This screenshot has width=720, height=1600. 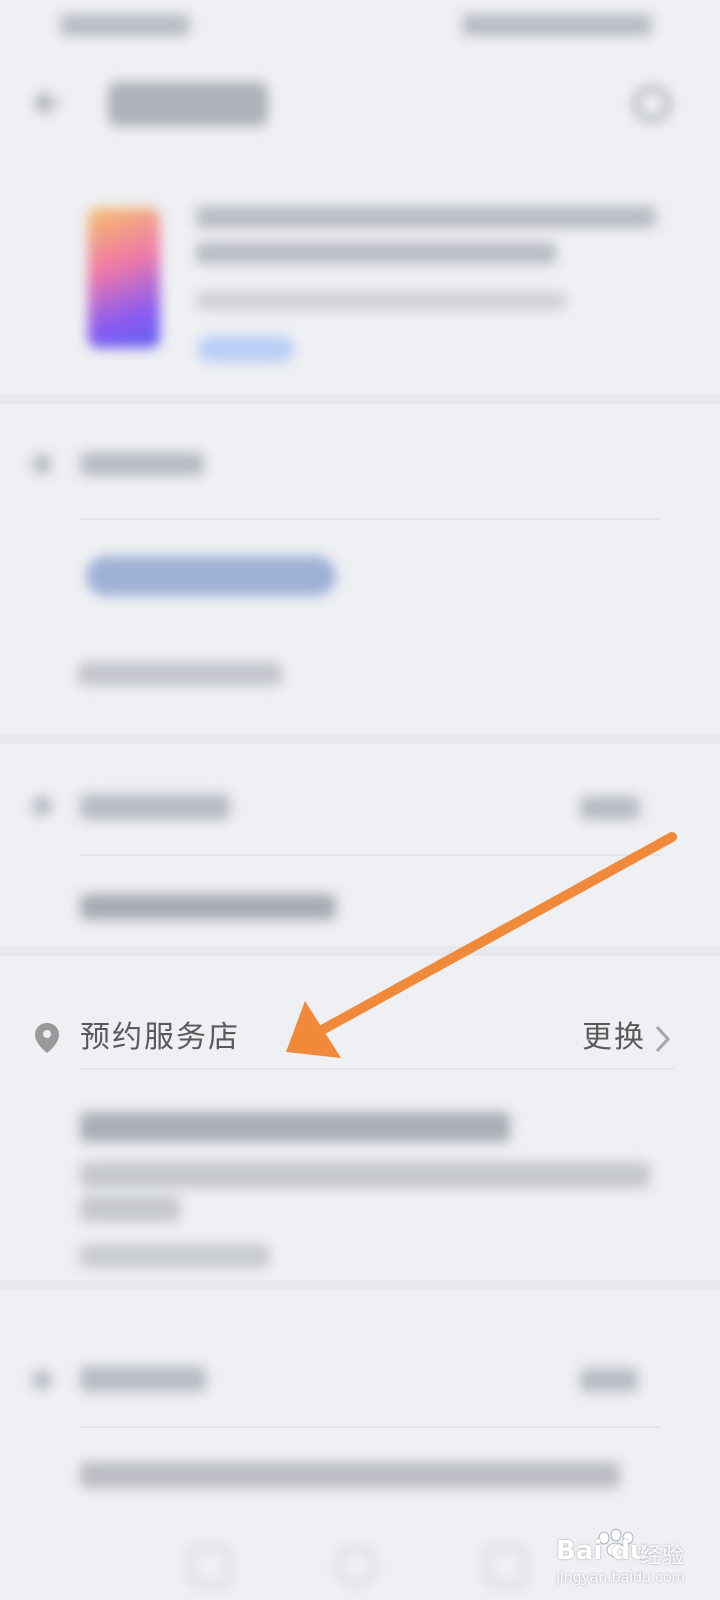 I want to click on nav-home-button, so click(x=356, y=1566).